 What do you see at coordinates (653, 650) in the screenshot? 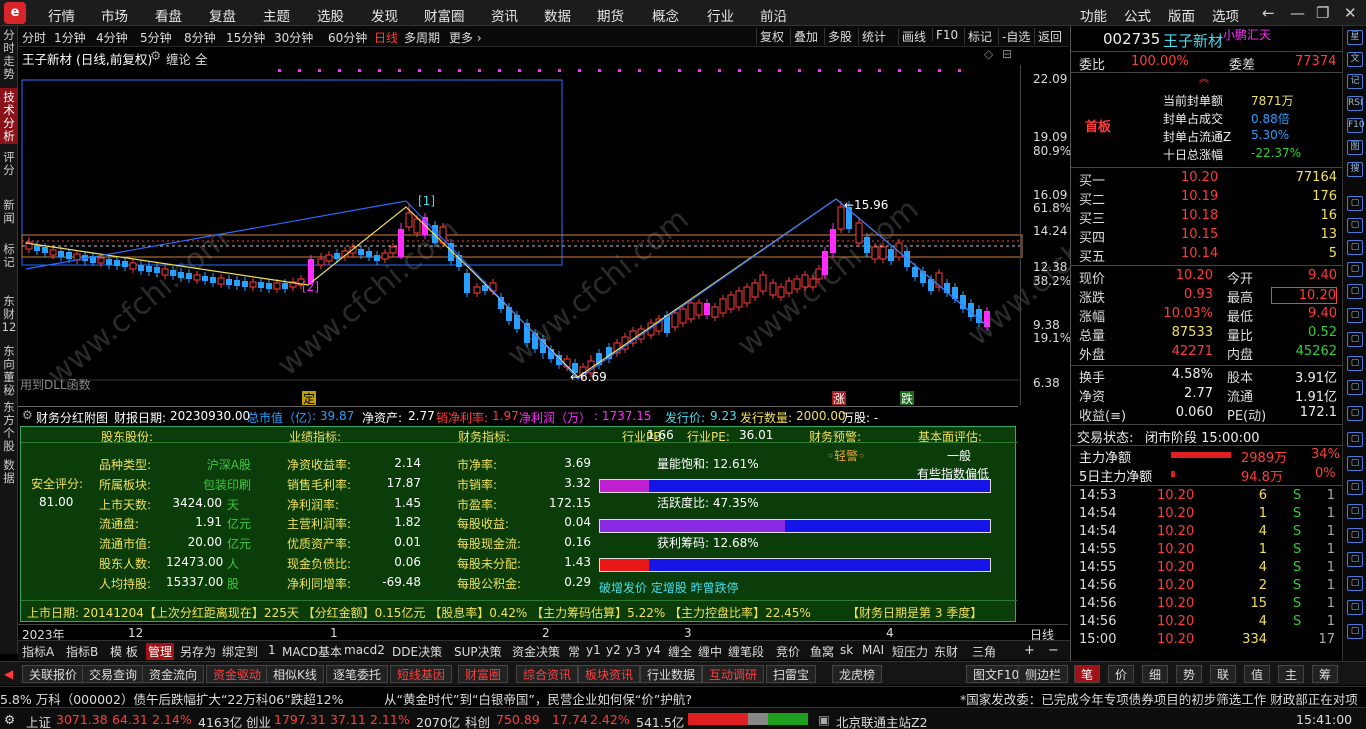
I see `indicator-tab: y4` at bounding box center [653, 650].